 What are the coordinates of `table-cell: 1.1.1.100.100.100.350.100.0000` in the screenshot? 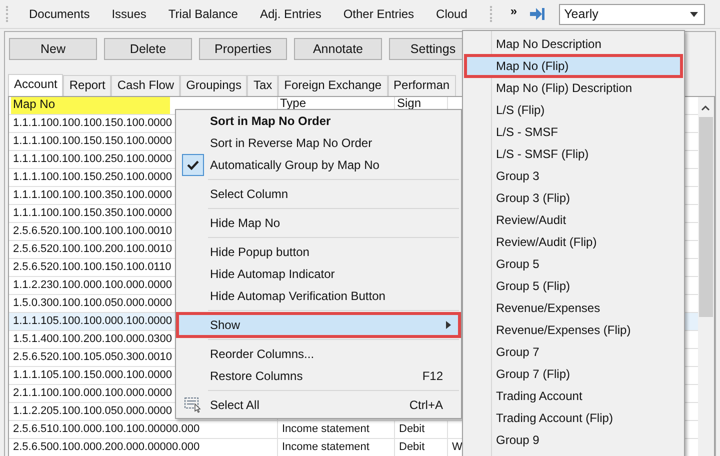 It's located at (92, 195).